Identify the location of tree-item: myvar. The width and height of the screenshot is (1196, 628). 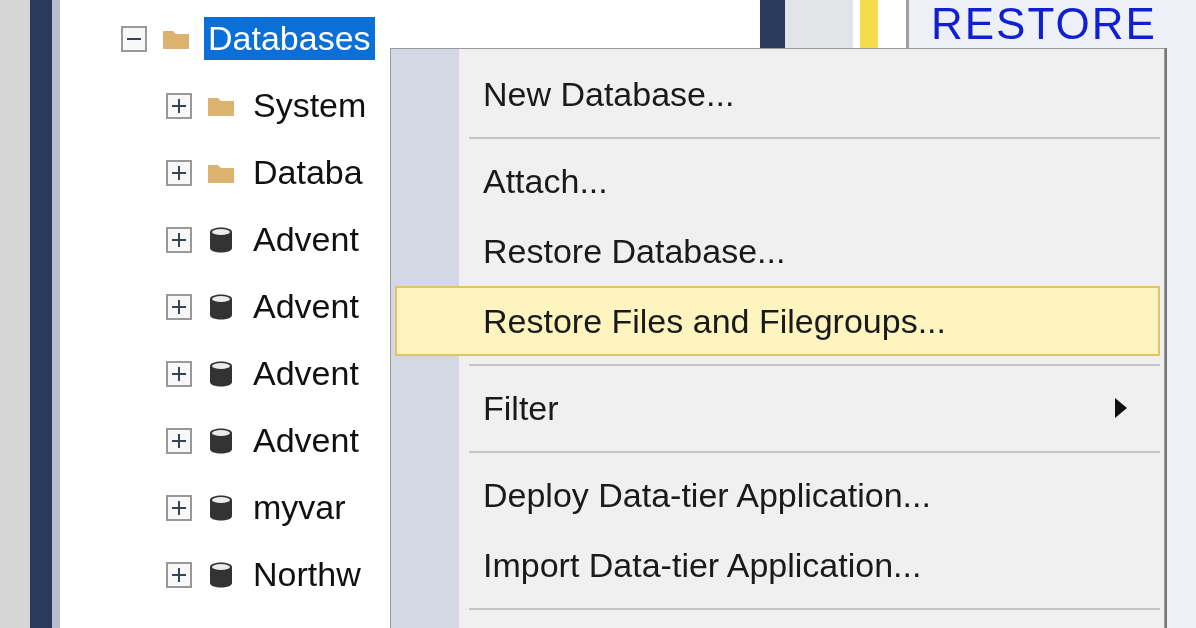
(299, 507).